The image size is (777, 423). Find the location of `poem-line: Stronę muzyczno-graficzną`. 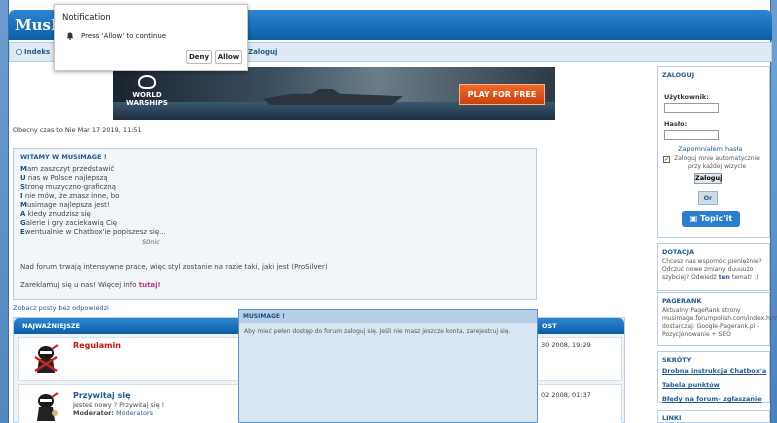

poem-line: Stronę muzyczno-graficzną is located at coordinates (68, 187).